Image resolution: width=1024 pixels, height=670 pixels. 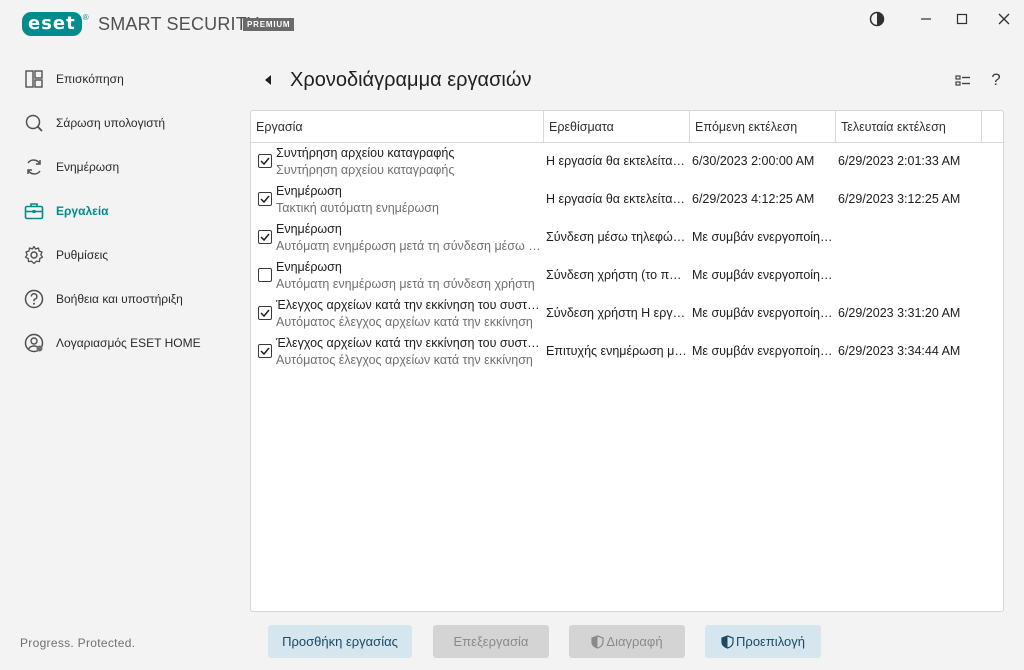 I want to click on column-header-task: Εργασία, so click(x=397, y=127).